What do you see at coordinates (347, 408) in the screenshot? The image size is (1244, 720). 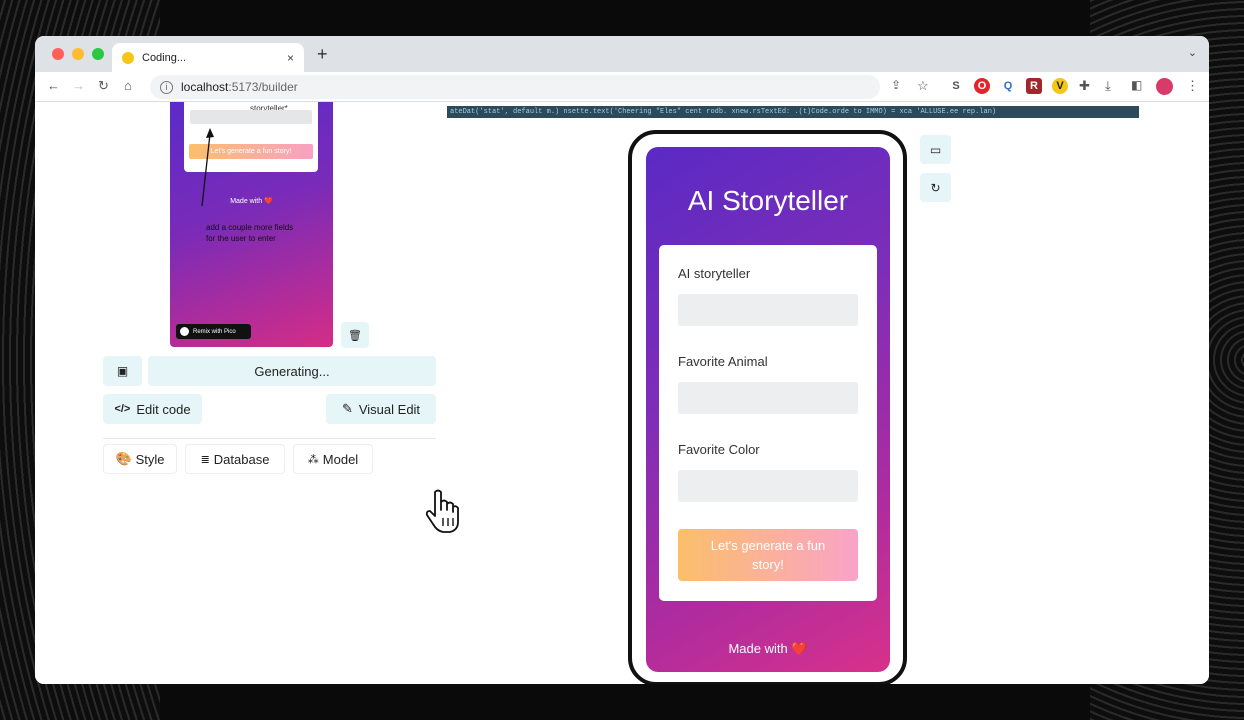 I see `brush-icon: ✎` at bounding box center [347, 408].